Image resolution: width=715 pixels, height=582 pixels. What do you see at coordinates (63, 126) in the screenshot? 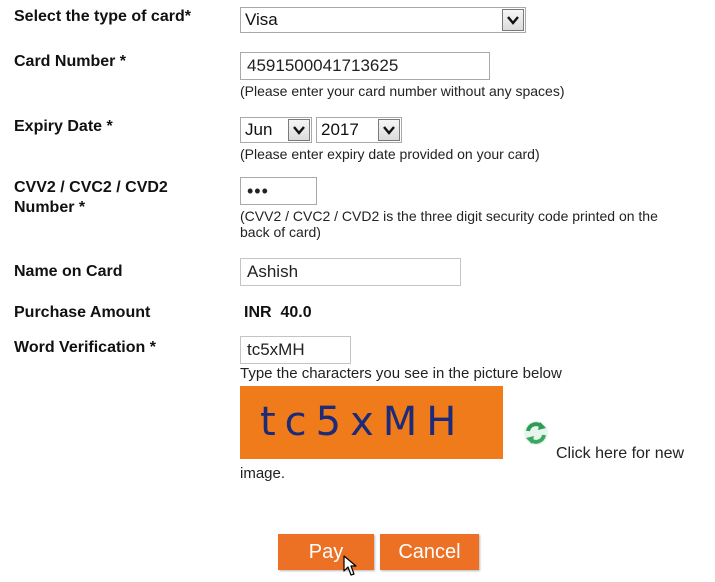
I see `expiry-date-label: Expiry Date *` at bounding box center [63, 126].